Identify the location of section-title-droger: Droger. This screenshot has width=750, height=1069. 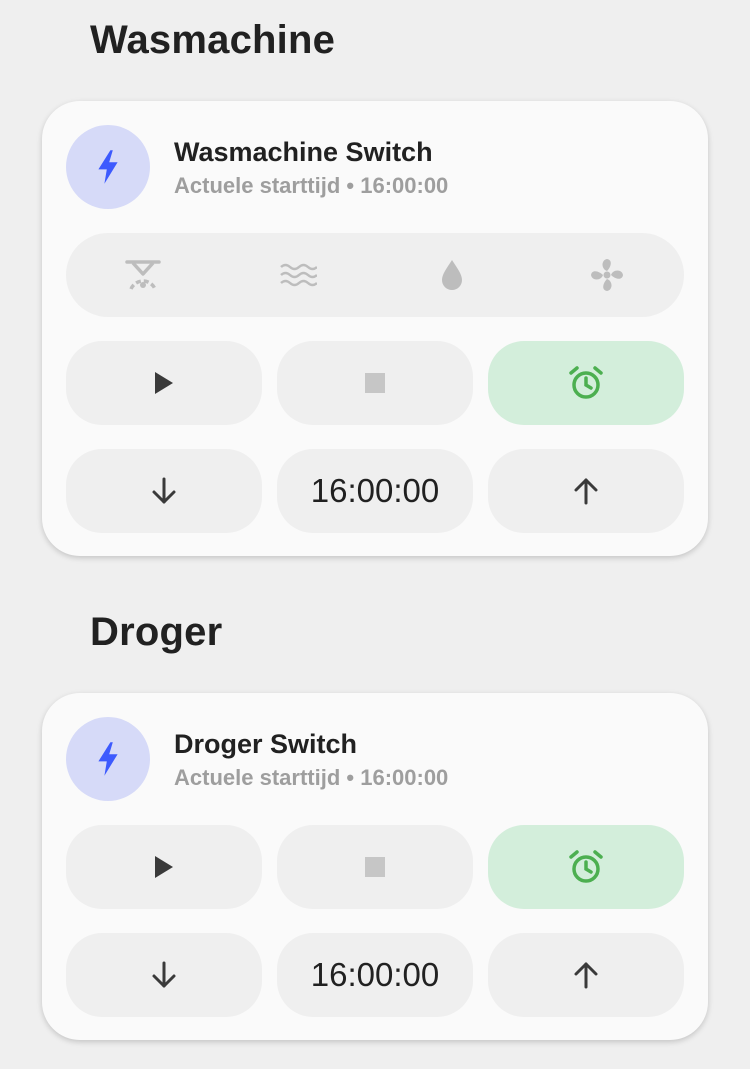
(156, 632).